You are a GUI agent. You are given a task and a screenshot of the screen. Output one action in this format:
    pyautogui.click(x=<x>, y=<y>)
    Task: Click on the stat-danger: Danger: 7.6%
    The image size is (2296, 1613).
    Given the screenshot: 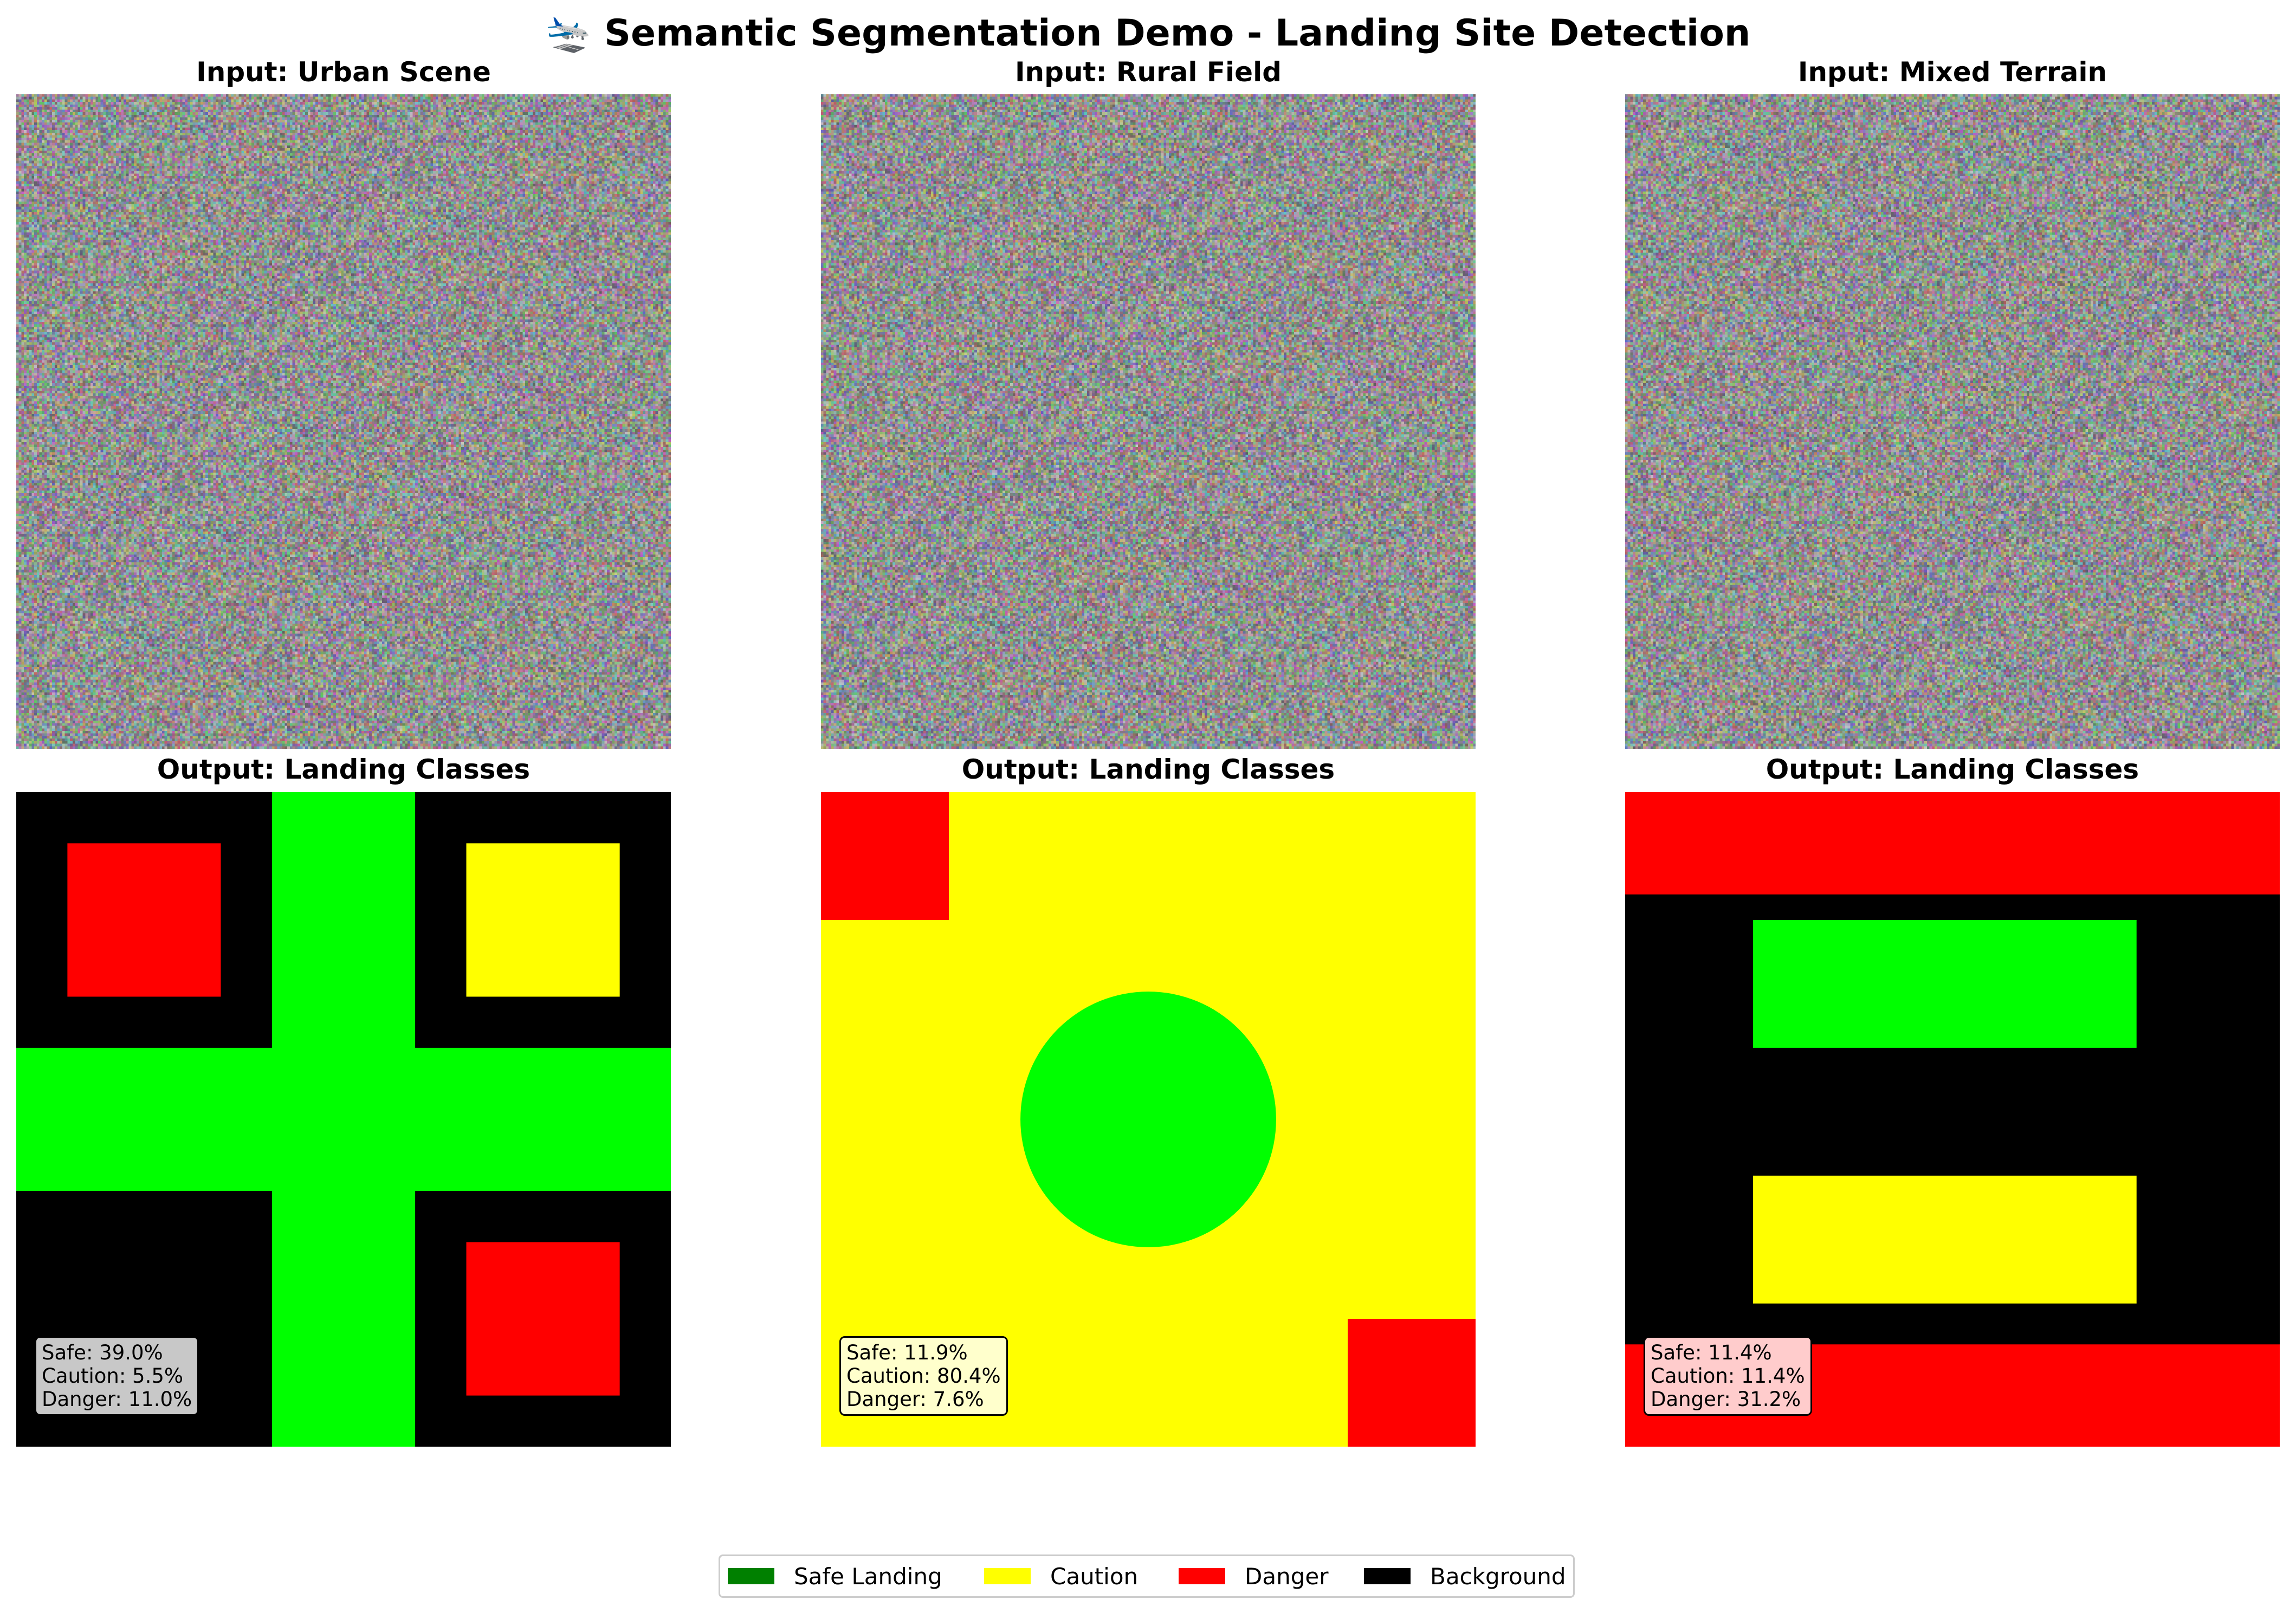 What is the action you would take?
    pyautogui.click(x=915, y=1399)
    